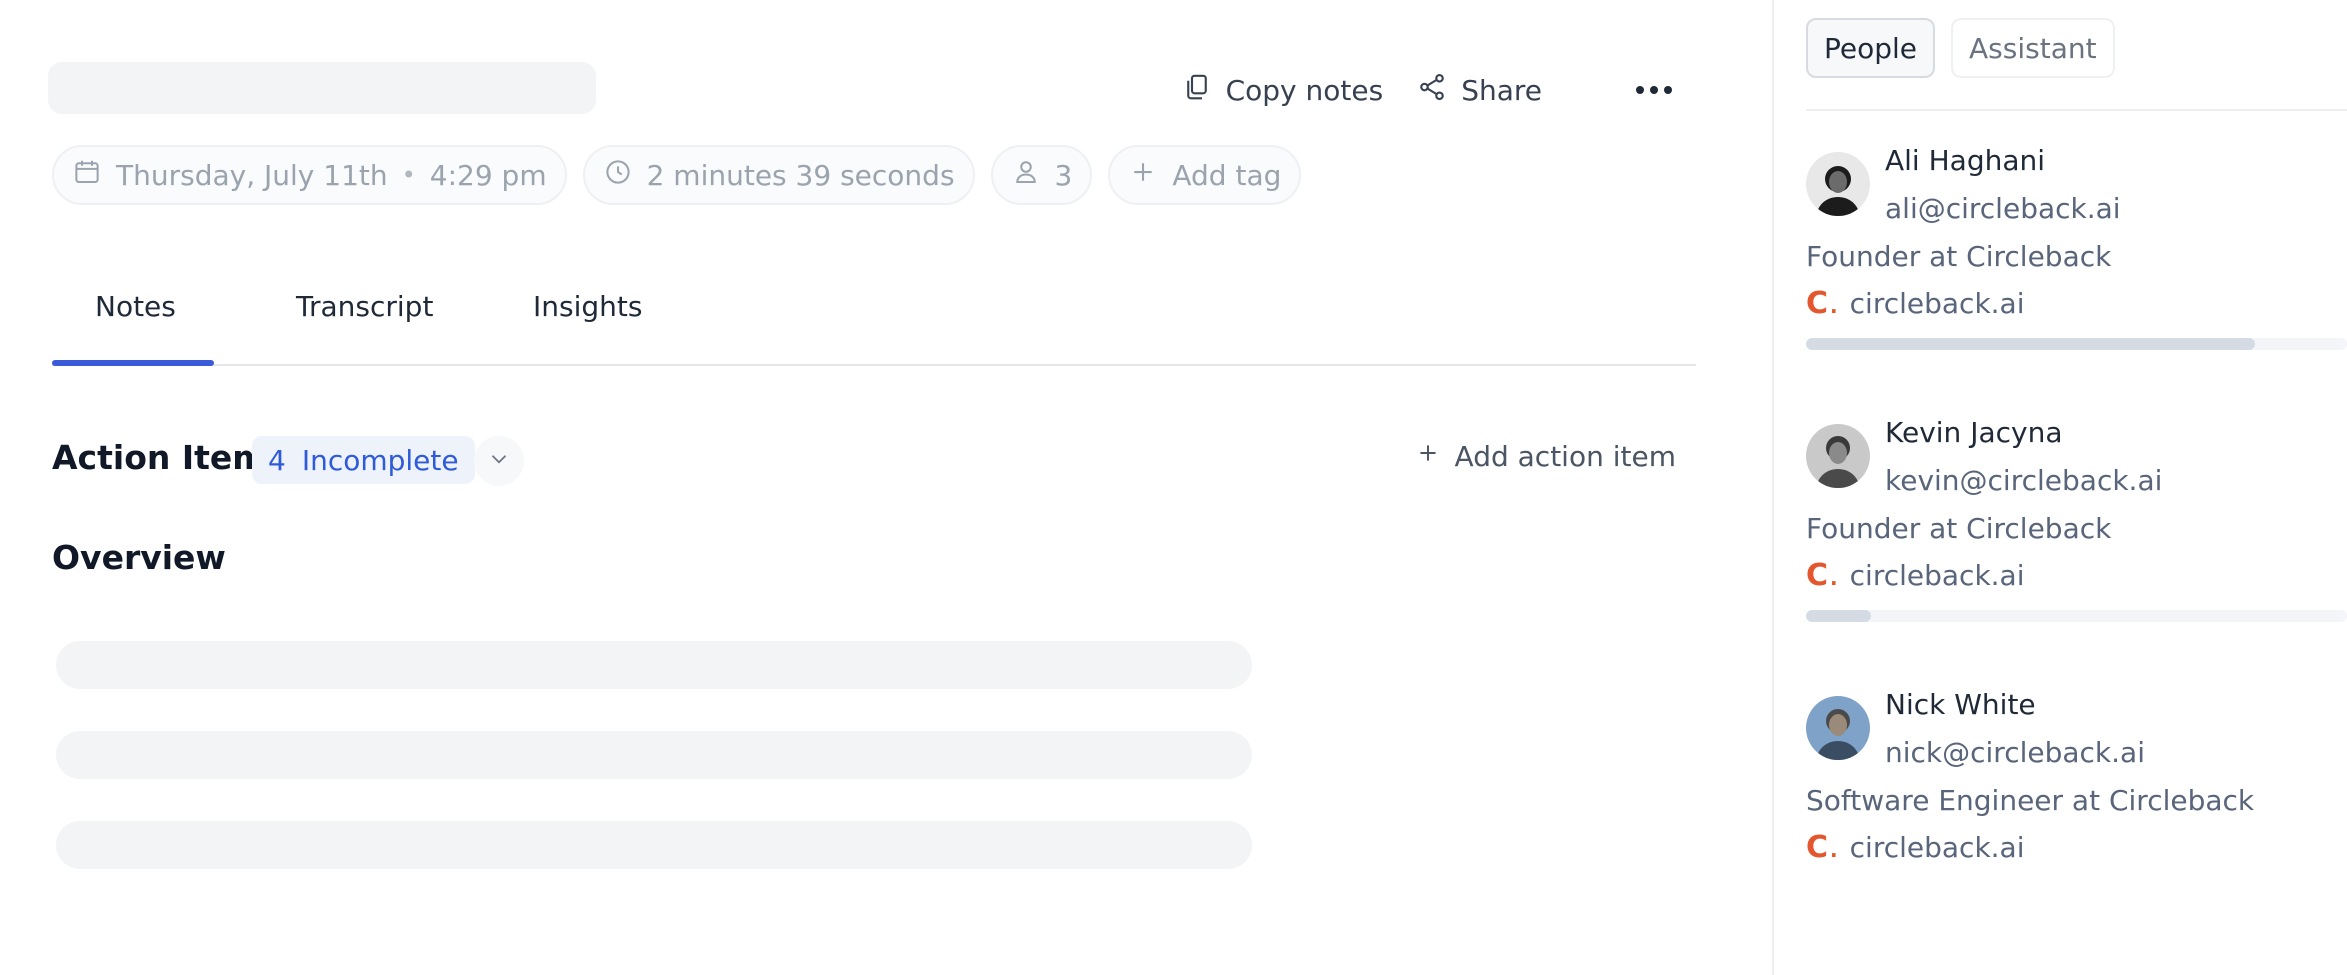 The height and width of the screenshot is (975, 2347). I want to click on meeting-time: 4:29 pm, so click(488, 175).